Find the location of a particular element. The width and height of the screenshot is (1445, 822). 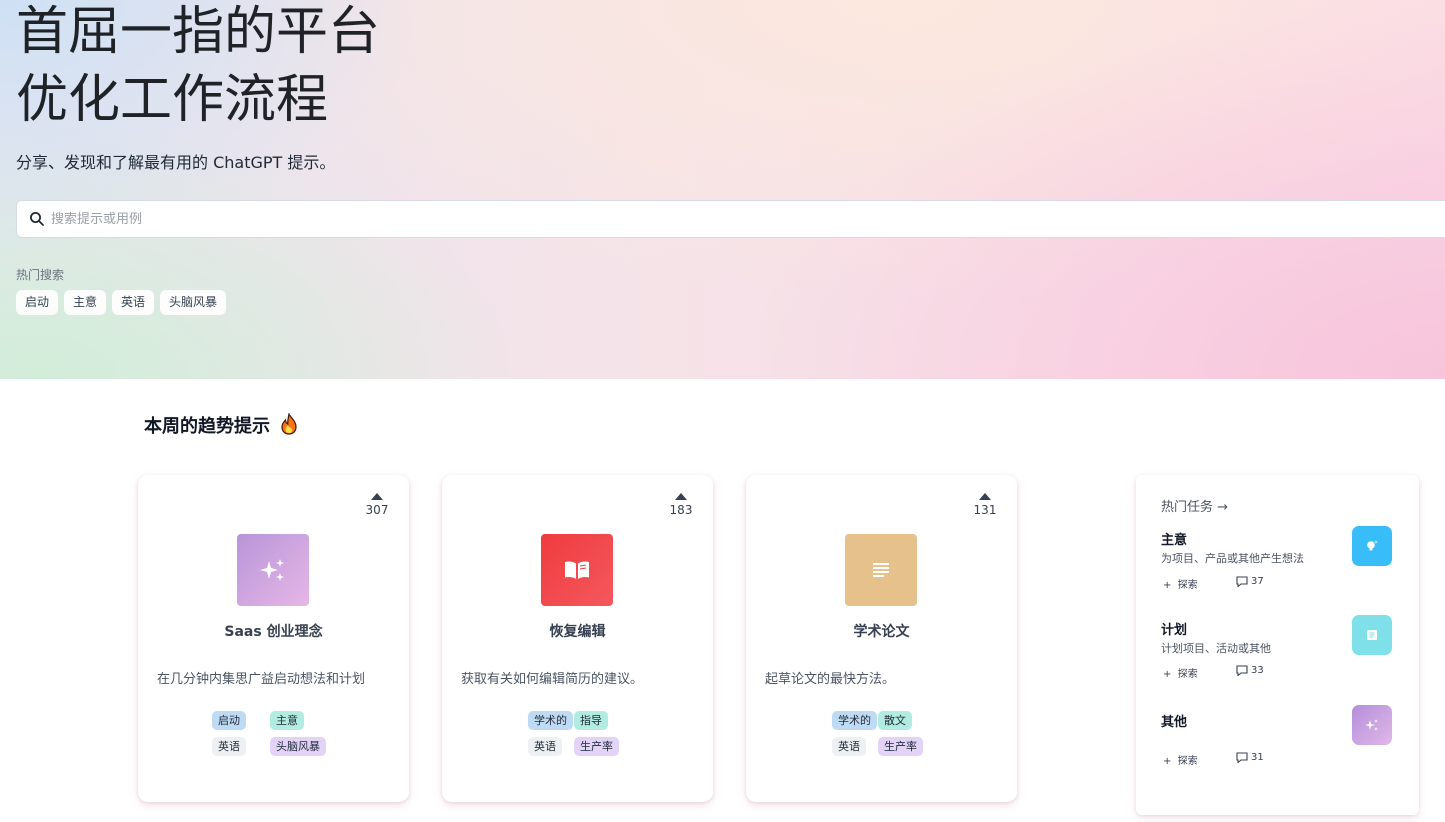

upvote-button: 307 is located at coordinates (377, 505).